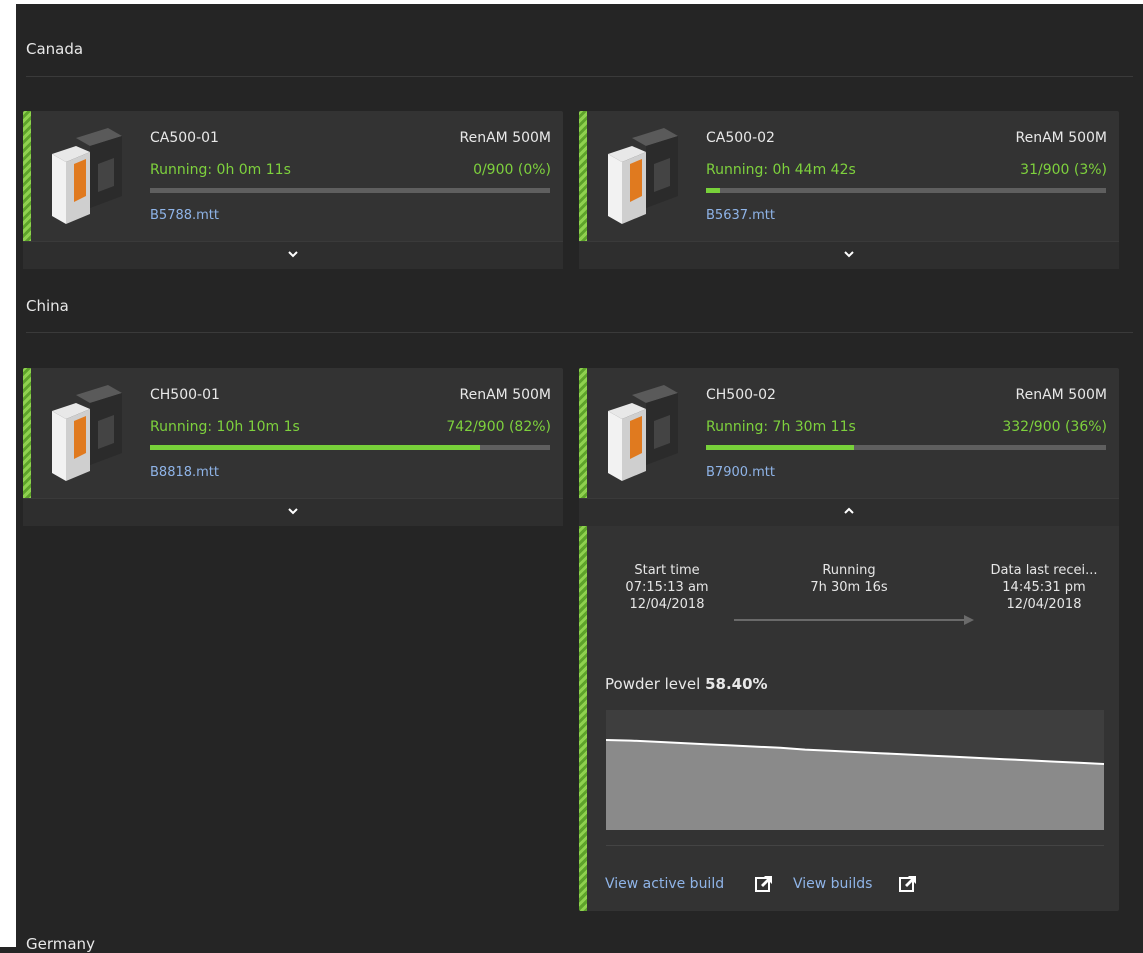 This screenshot has height=953, width=1143. I want to click on build-file-link: B8818.mtt, so click(184, 472).